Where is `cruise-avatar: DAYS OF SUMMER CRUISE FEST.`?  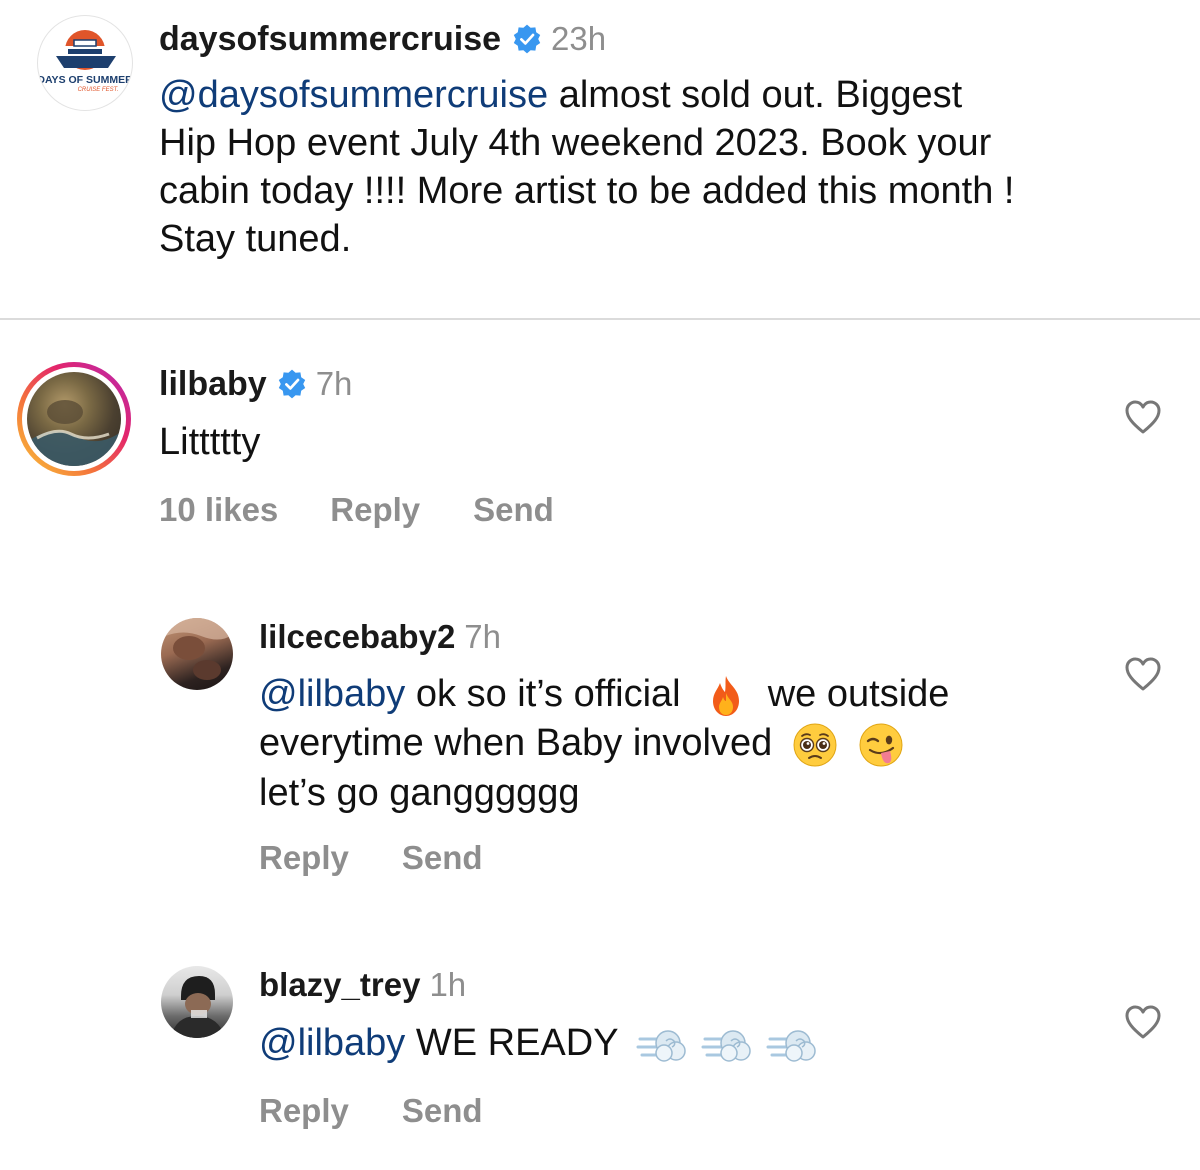
cruise-avatar: DAYS OF SUMMER CRUISE FEST. is located at coordinates (85, 63).